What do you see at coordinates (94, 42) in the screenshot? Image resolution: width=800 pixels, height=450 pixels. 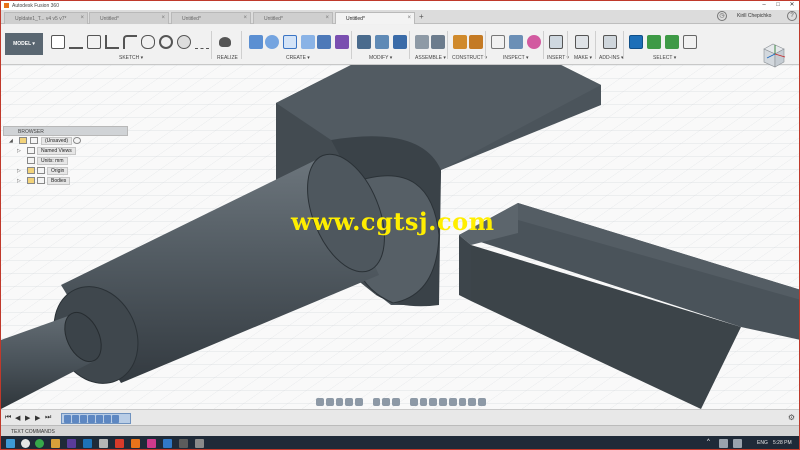 I see `rectangle-icon` at bounding box center [94, 42].